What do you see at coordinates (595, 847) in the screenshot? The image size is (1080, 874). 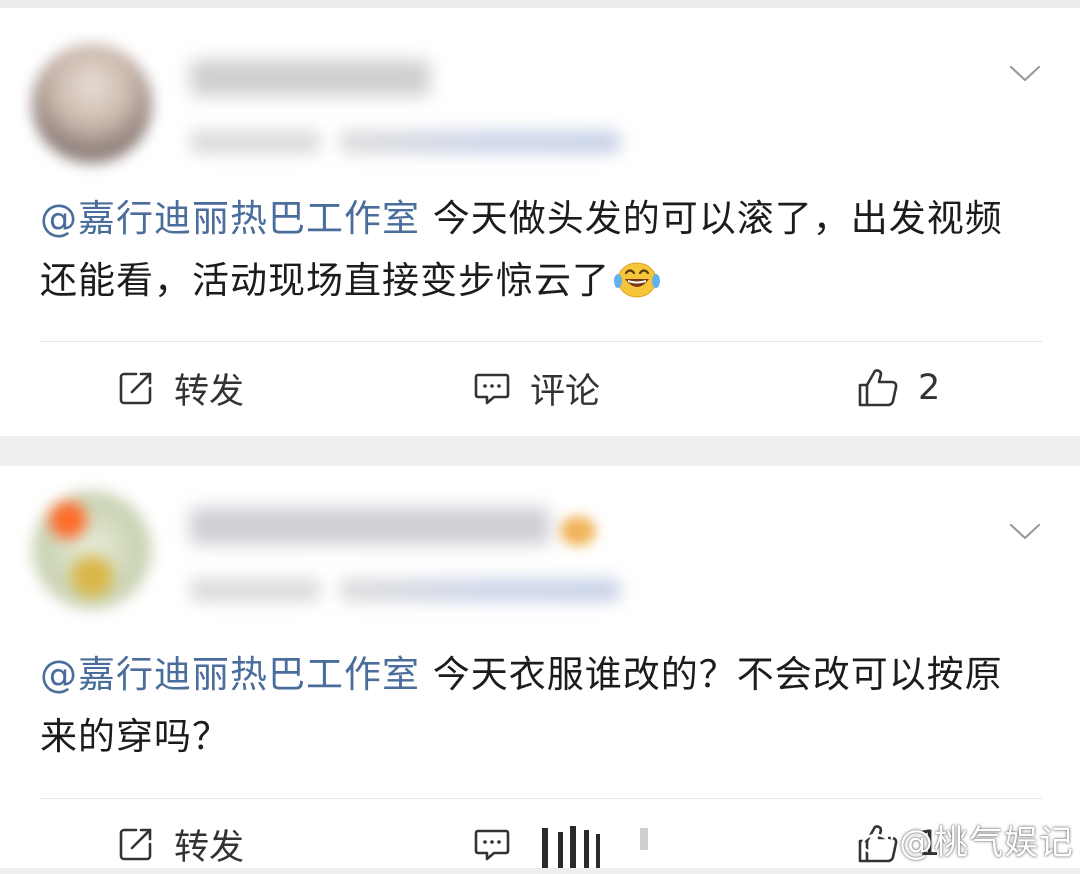 I see `comment-label-obscured-icon` at bounding box center [595, 847].